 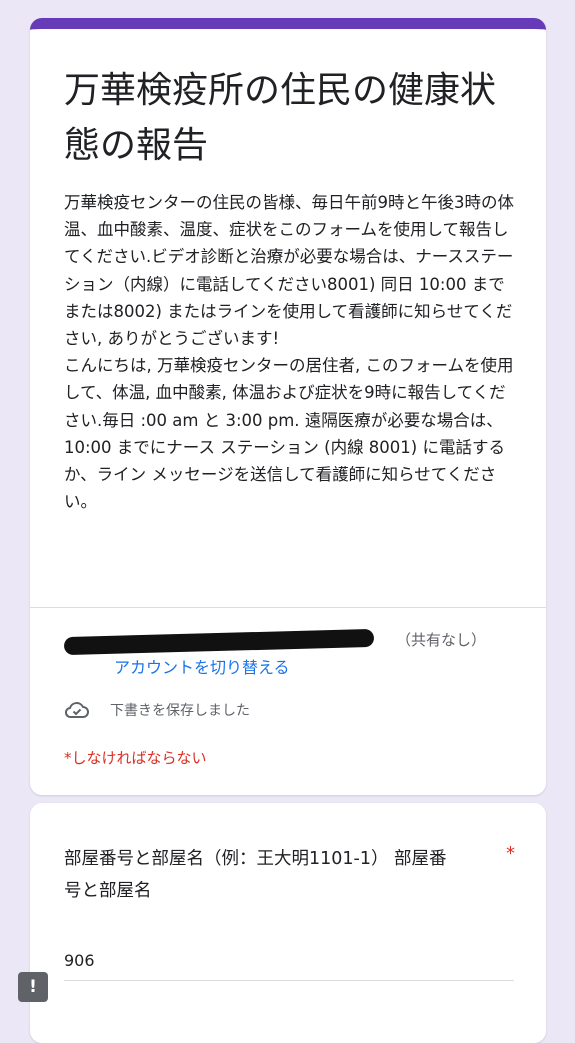 I want to click on draft-saved-label: 下書きを保存しました, so click(x=180, y=711).